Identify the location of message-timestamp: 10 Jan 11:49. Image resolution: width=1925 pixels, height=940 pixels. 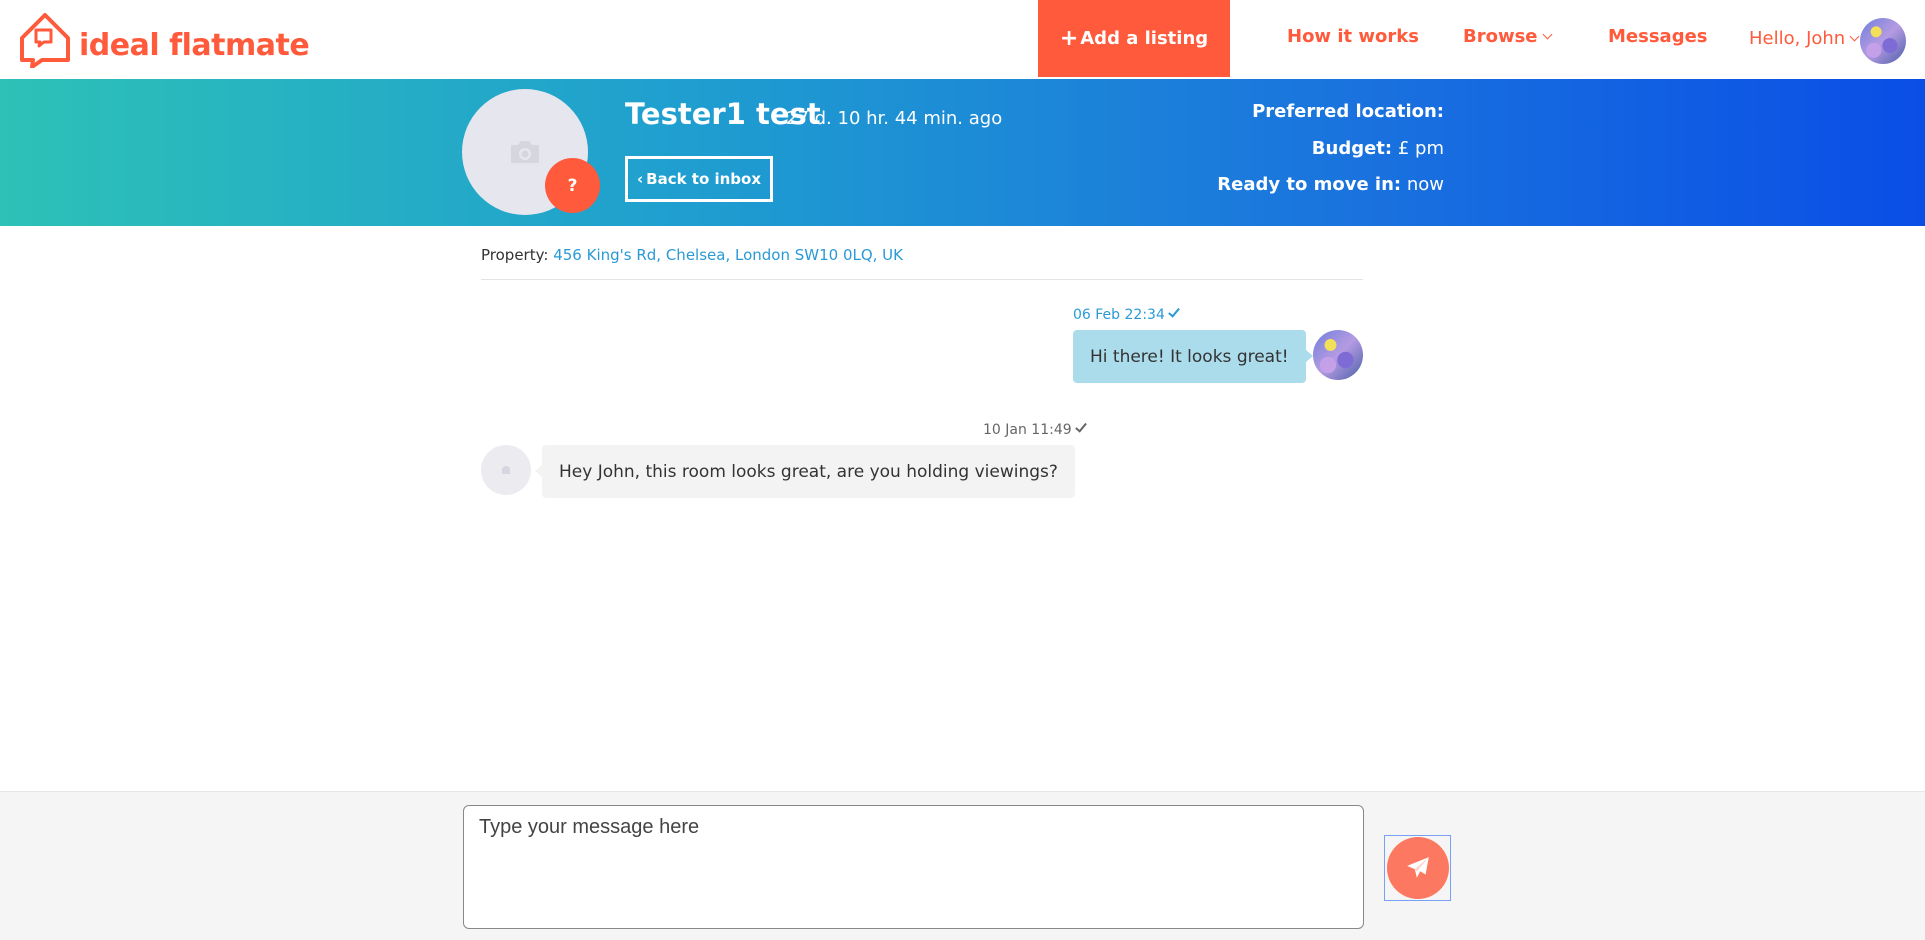
(1035, 429).